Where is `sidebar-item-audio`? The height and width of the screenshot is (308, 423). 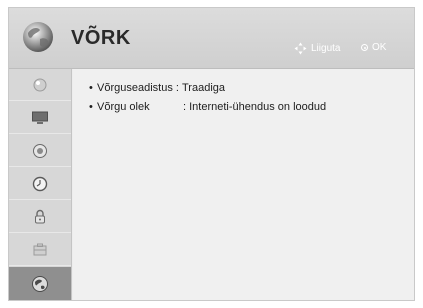 sidebar-item-audio is located at coordinates (40, 151).